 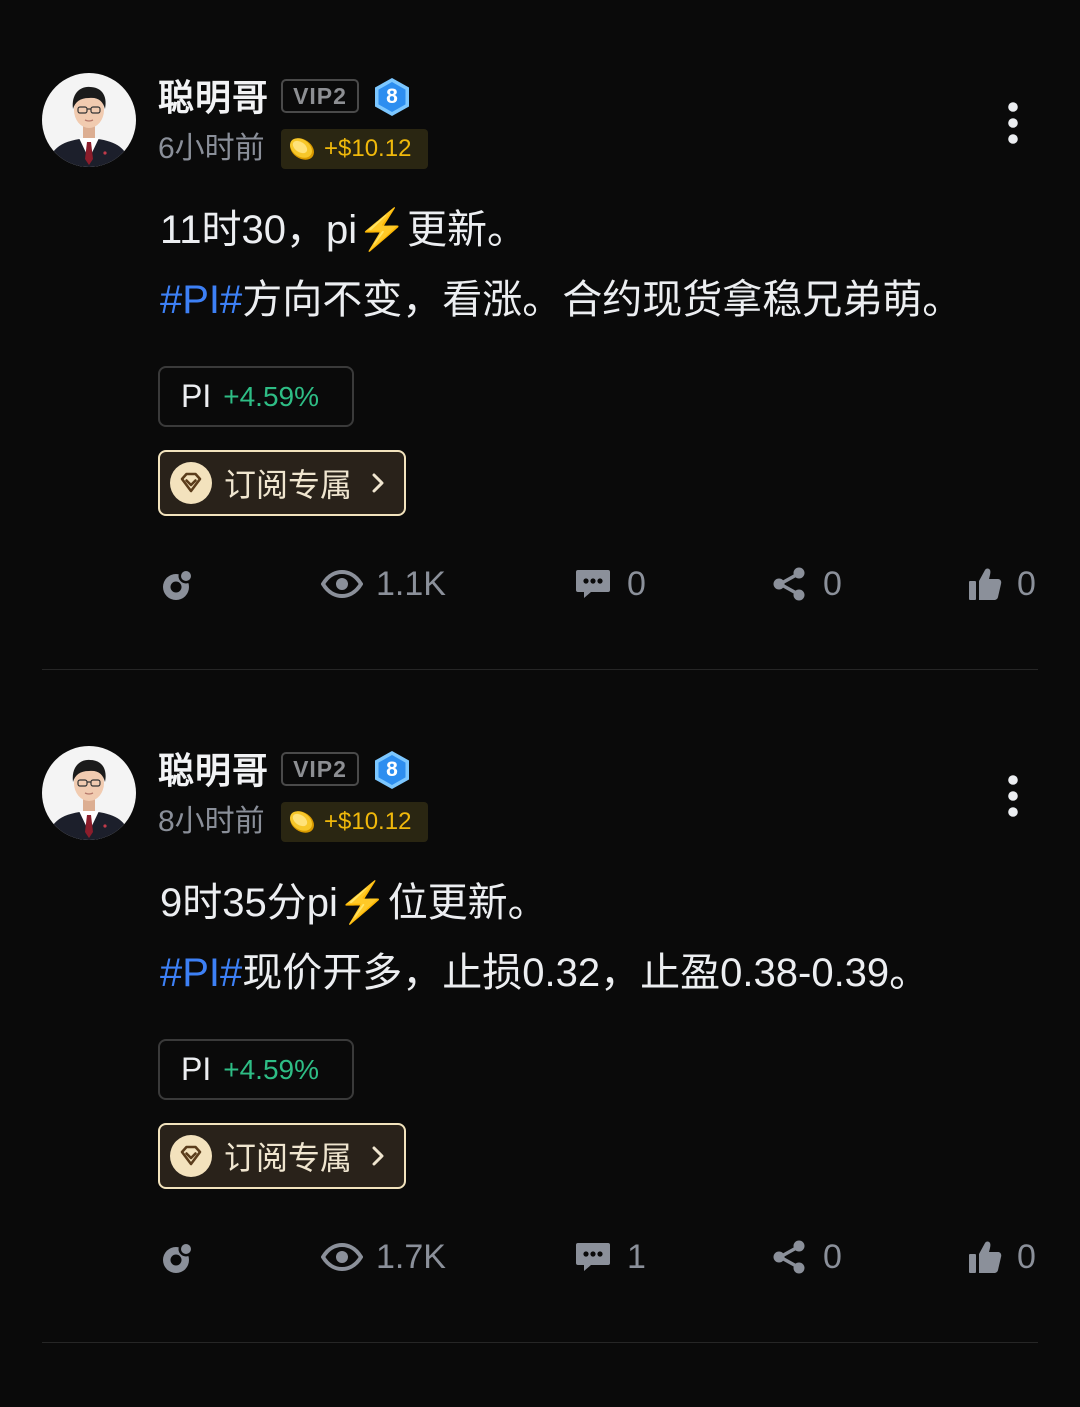 What do you see at coordinates (411, 1256) in the screenshot?
I see `views-count: 1.7K` at bounding box center [411, 1256].